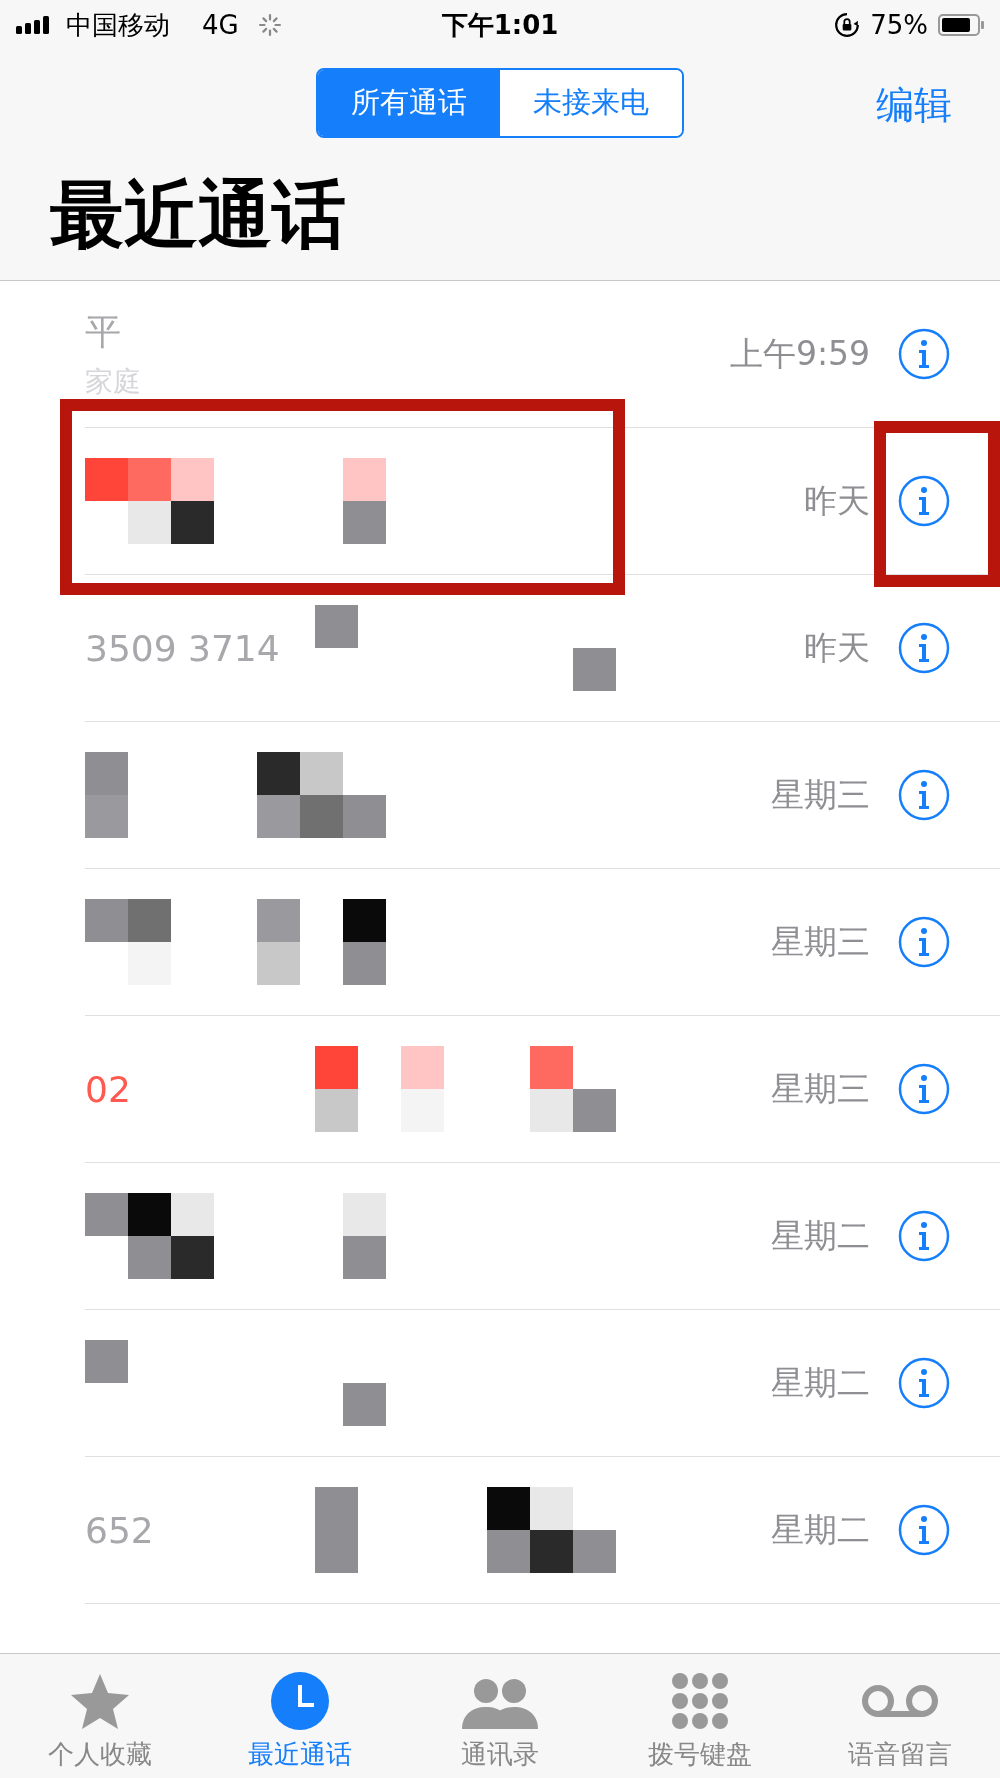 The height and width of the screenshot is (1778, 1000). What do you see at coordinates (220, 25) in the screenshot?
I see `network-text: 4G` at bounding box center [220, 25].